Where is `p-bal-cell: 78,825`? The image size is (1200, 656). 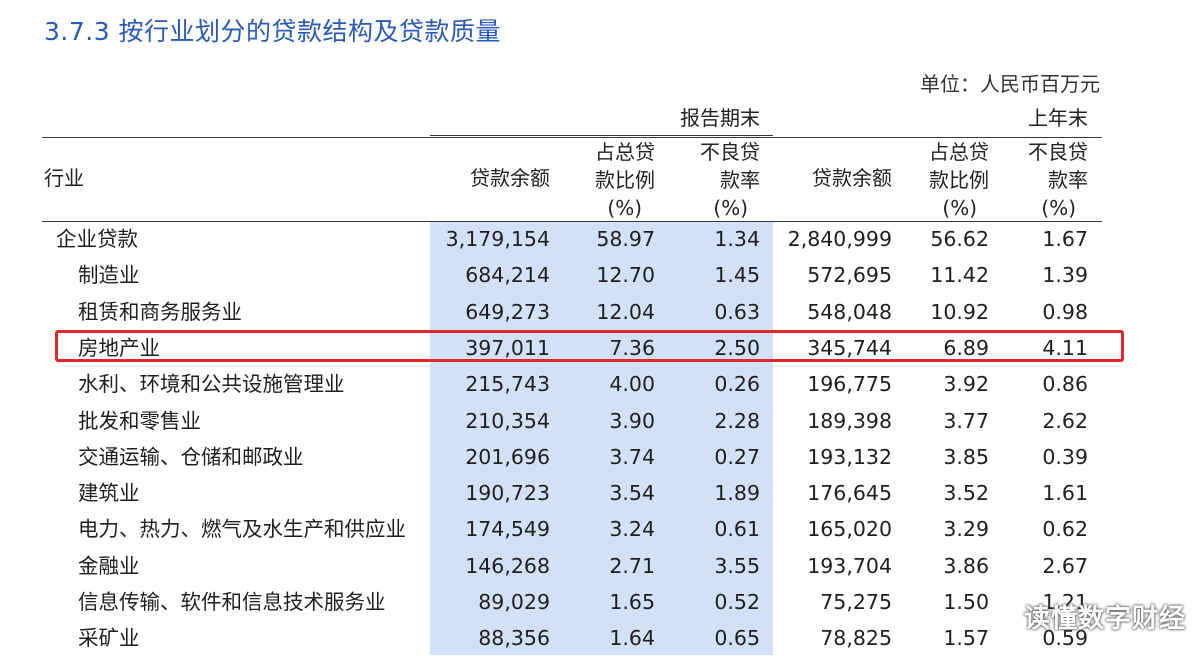 p-bal-cell: 78,825 is located at coordinates (856, 638).